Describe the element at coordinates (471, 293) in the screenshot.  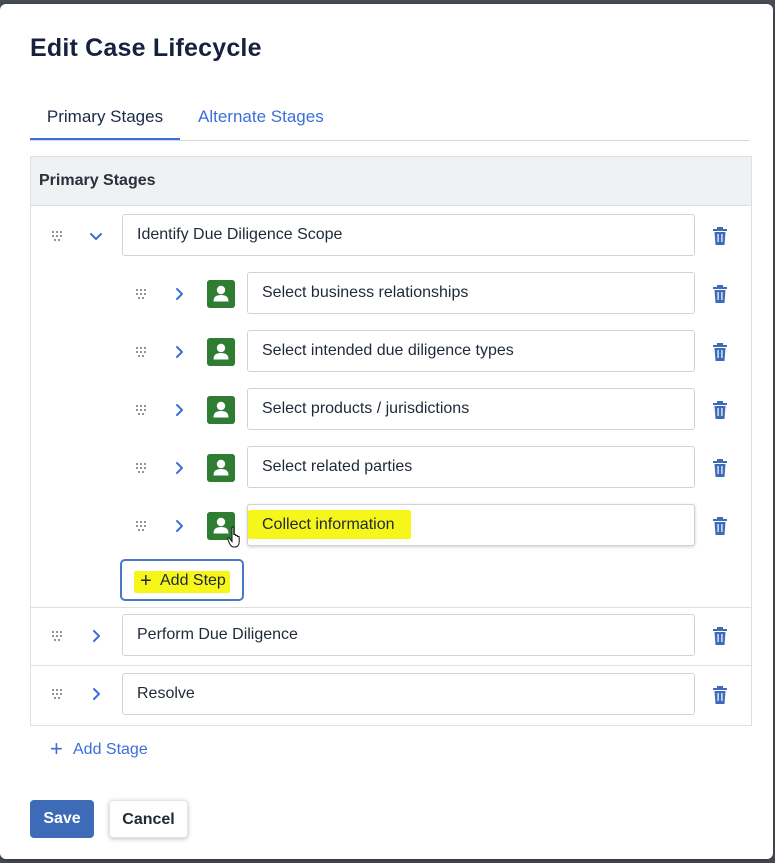
I see `step-name-field: Select business relationships` at that location.